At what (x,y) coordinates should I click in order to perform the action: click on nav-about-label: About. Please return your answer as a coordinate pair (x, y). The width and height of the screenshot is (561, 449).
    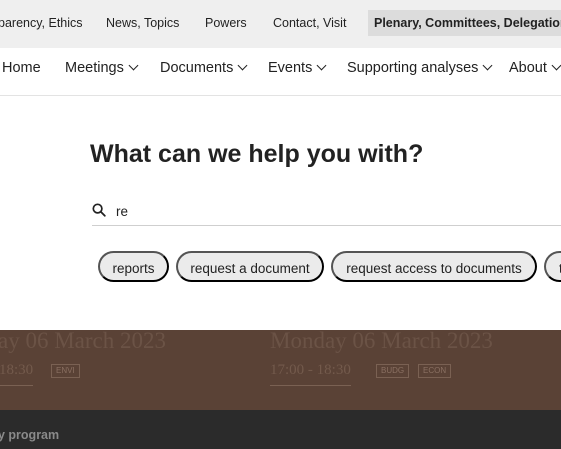
    Looking at the image, I should click on (528, 68).